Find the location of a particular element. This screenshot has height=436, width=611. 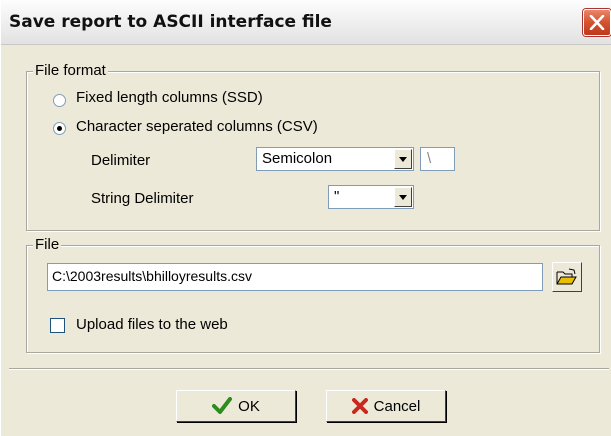

cancel-button-content: Cancel is located at coordinates (386, 406).